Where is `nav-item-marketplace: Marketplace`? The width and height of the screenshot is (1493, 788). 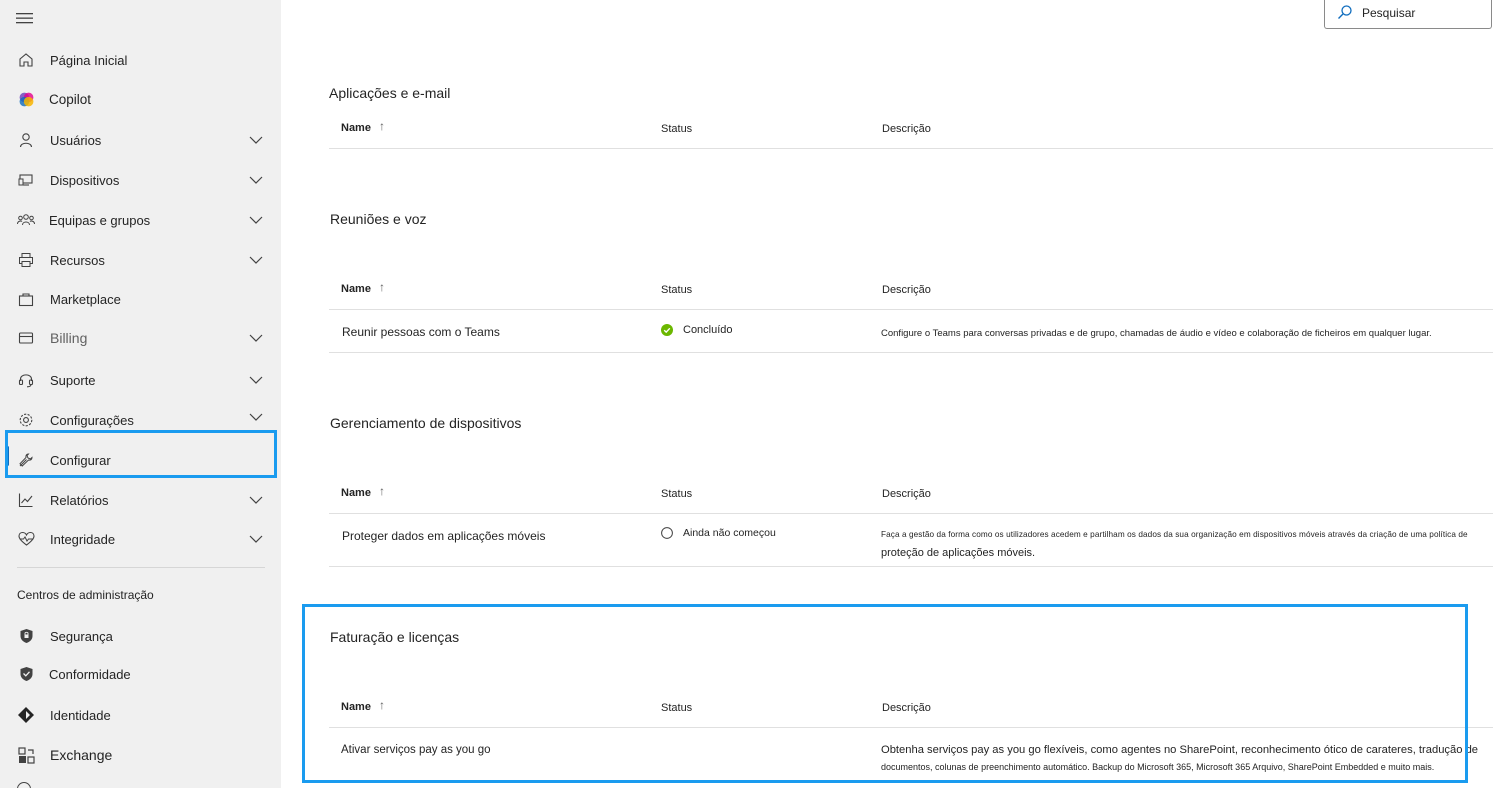
nav-item-marketplace: Marketplace is located at coordinates (140, 299).